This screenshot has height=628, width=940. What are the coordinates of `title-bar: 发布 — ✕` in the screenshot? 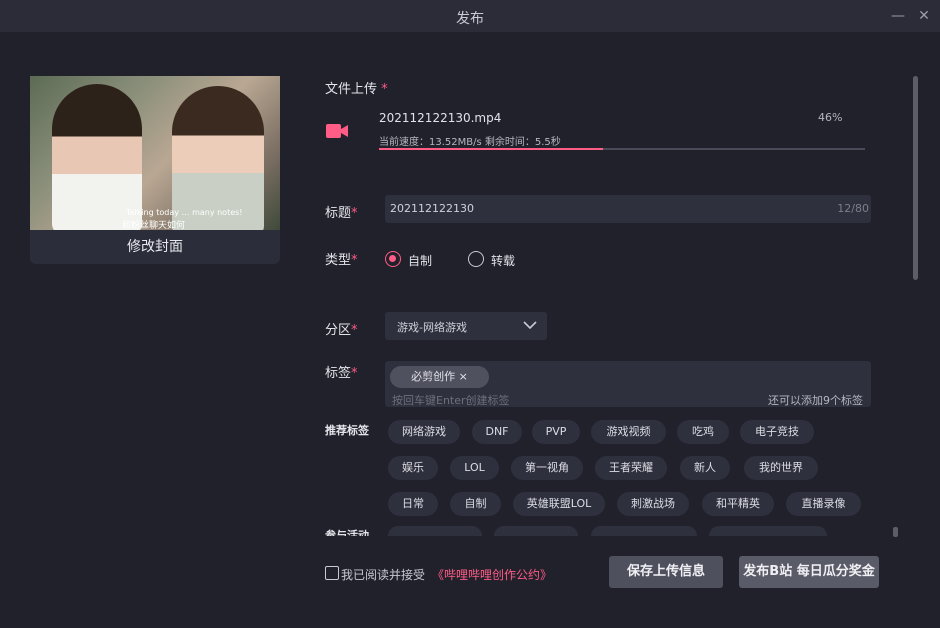 It's located at (470, 16).